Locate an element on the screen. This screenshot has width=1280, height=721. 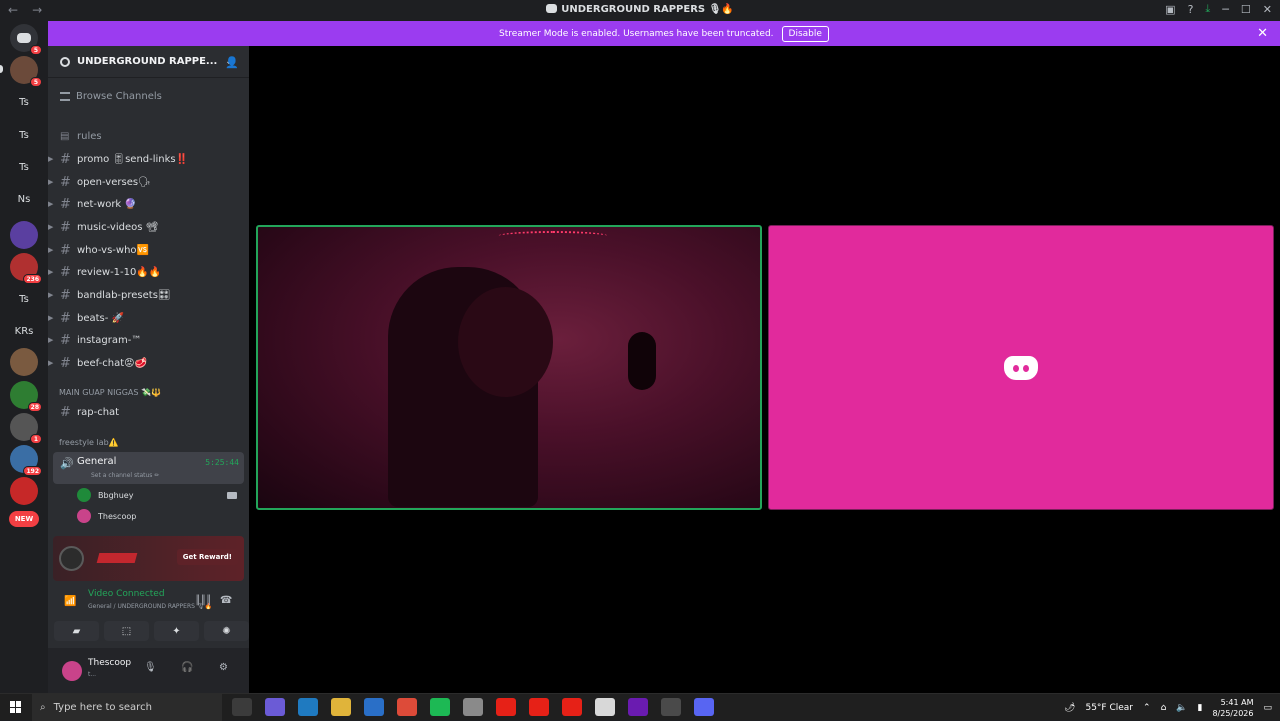
channel-item: ▶ # who-vs-who🆚 is located at coordinates (148, 250).